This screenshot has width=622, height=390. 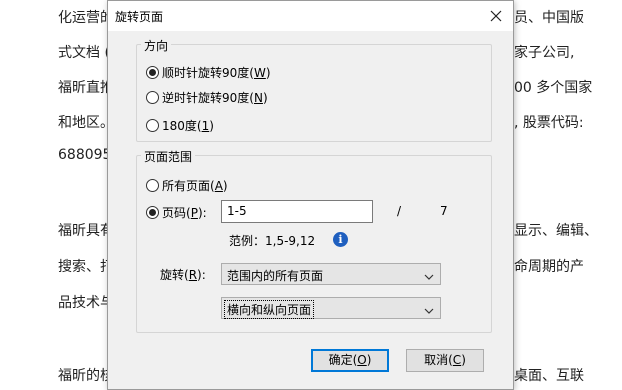 I want to click on radio-clockwise-90: 顺时针旋转90度(W), so click(x=208, y=72).